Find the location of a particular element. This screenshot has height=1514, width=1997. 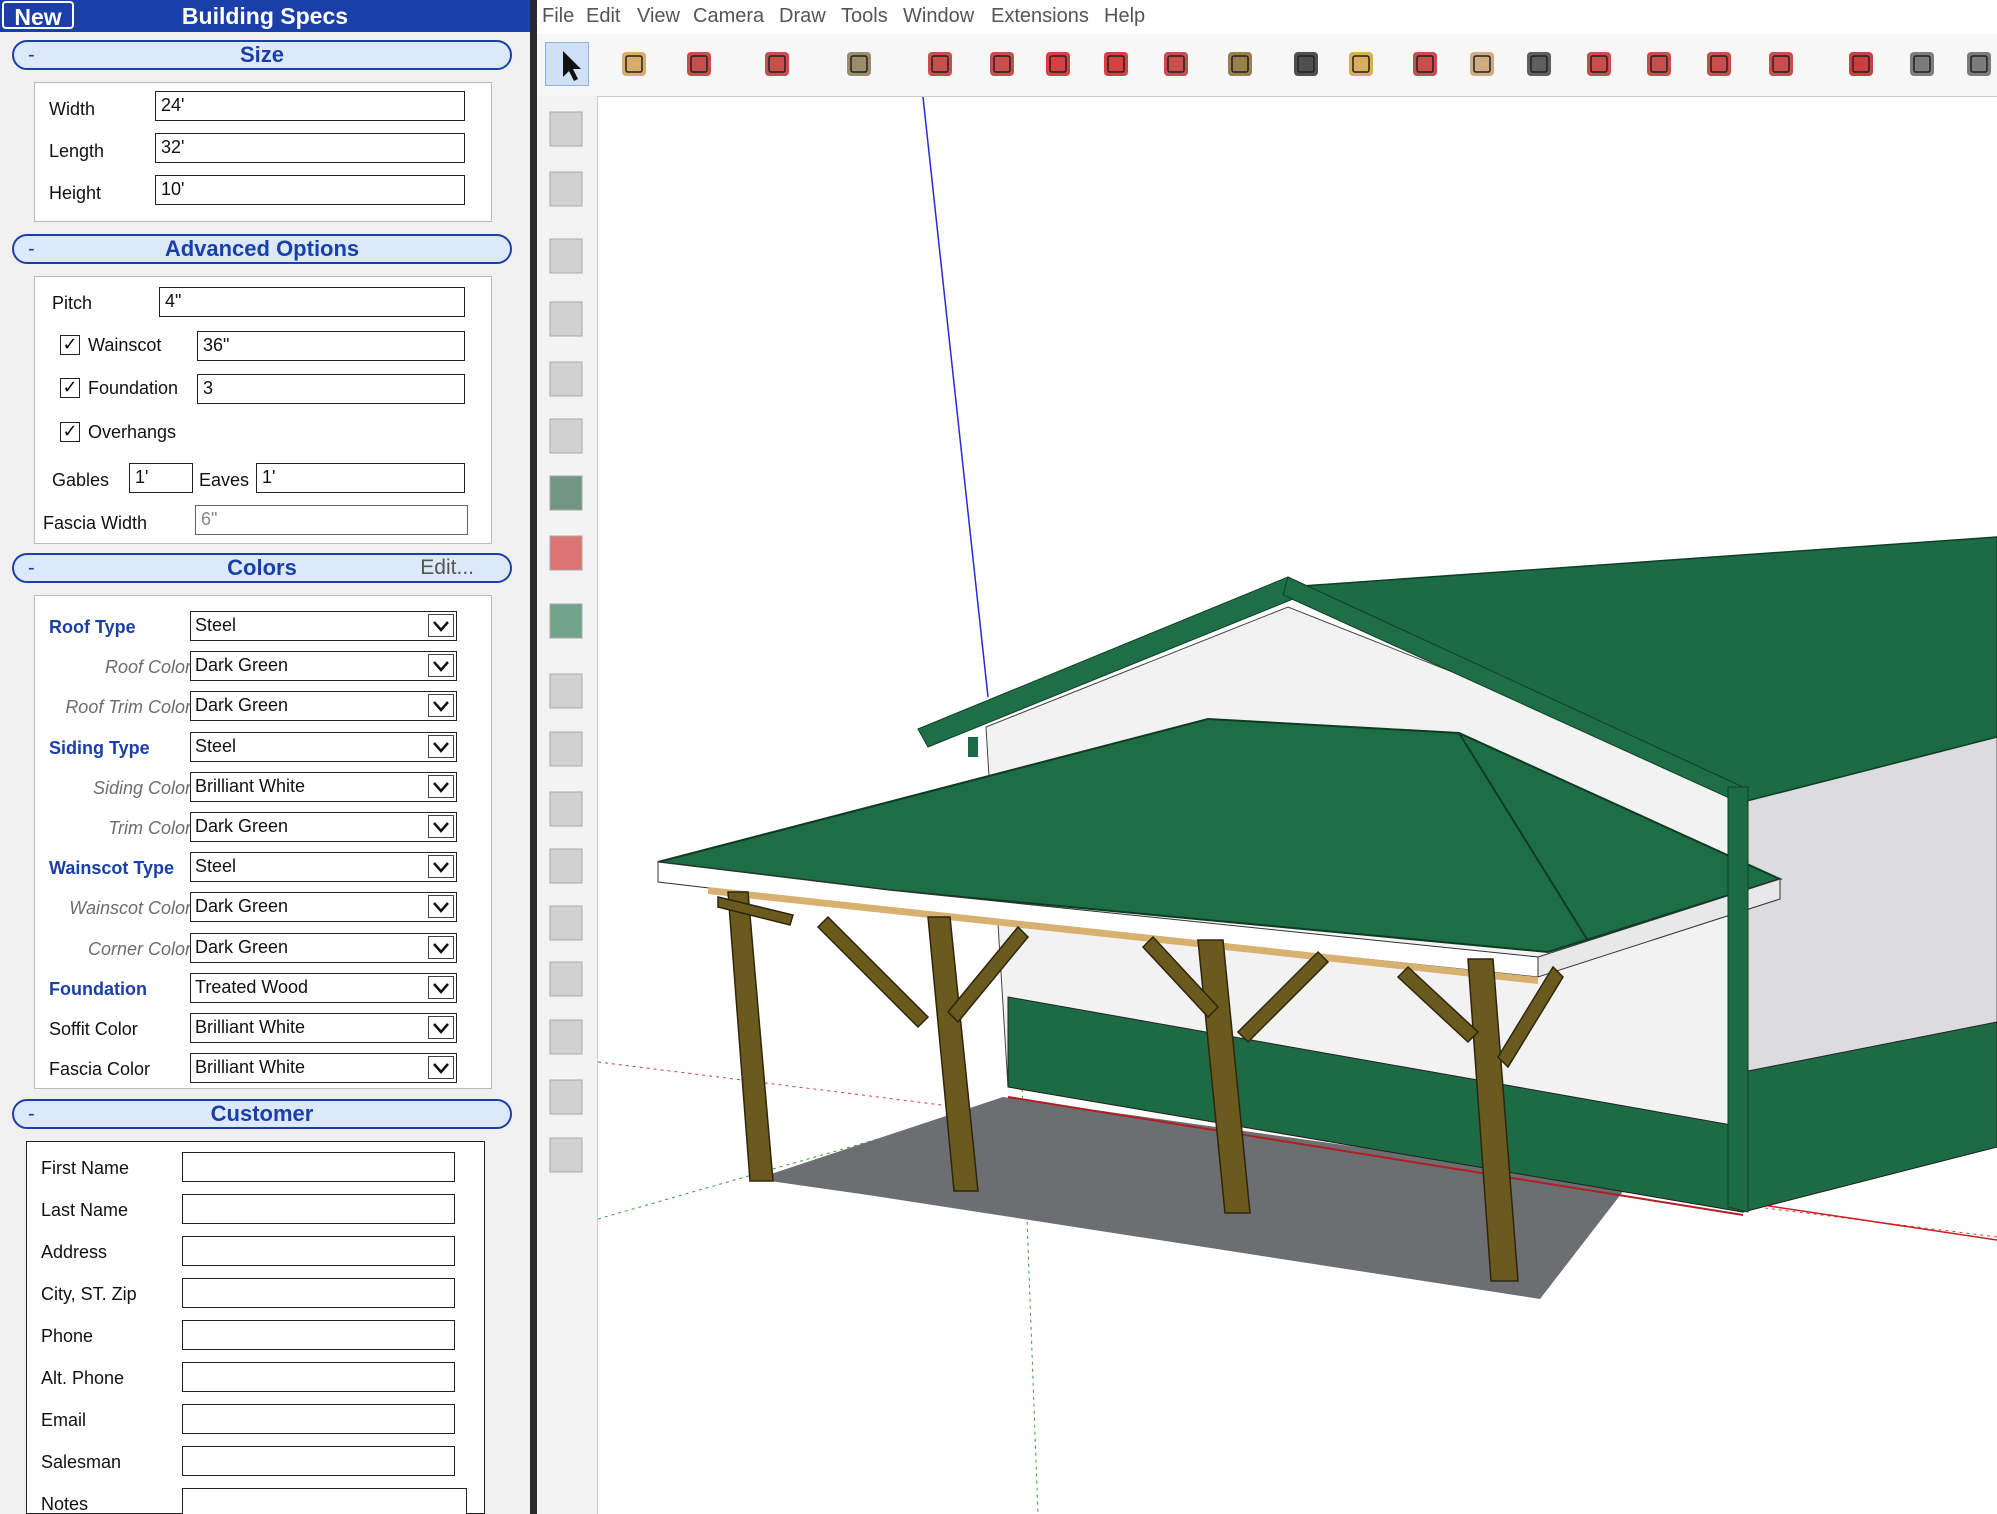

move-icon is located at coordinates (1058, 64).